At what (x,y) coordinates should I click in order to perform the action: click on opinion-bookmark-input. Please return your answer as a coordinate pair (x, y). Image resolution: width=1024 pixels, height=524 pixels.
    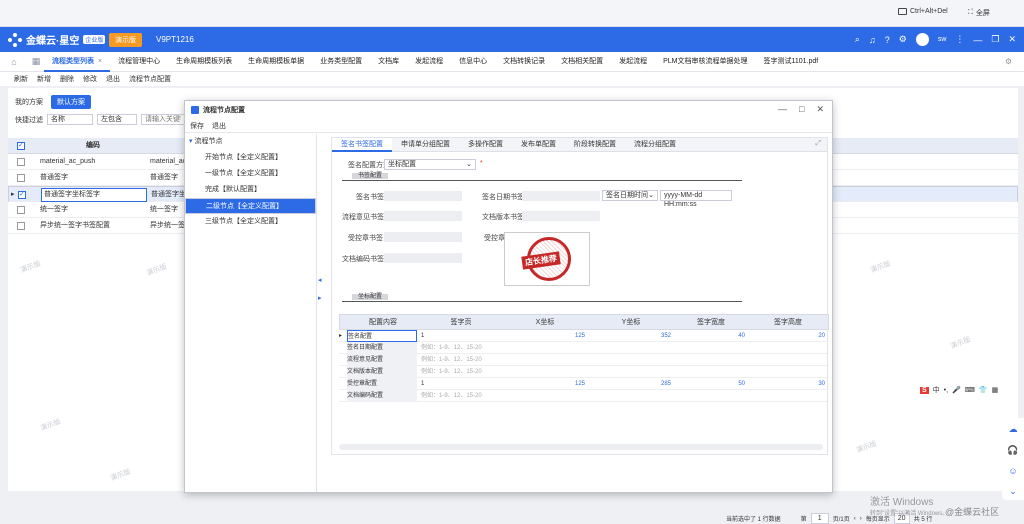
    Looking at the image, I should click on (423, 216).